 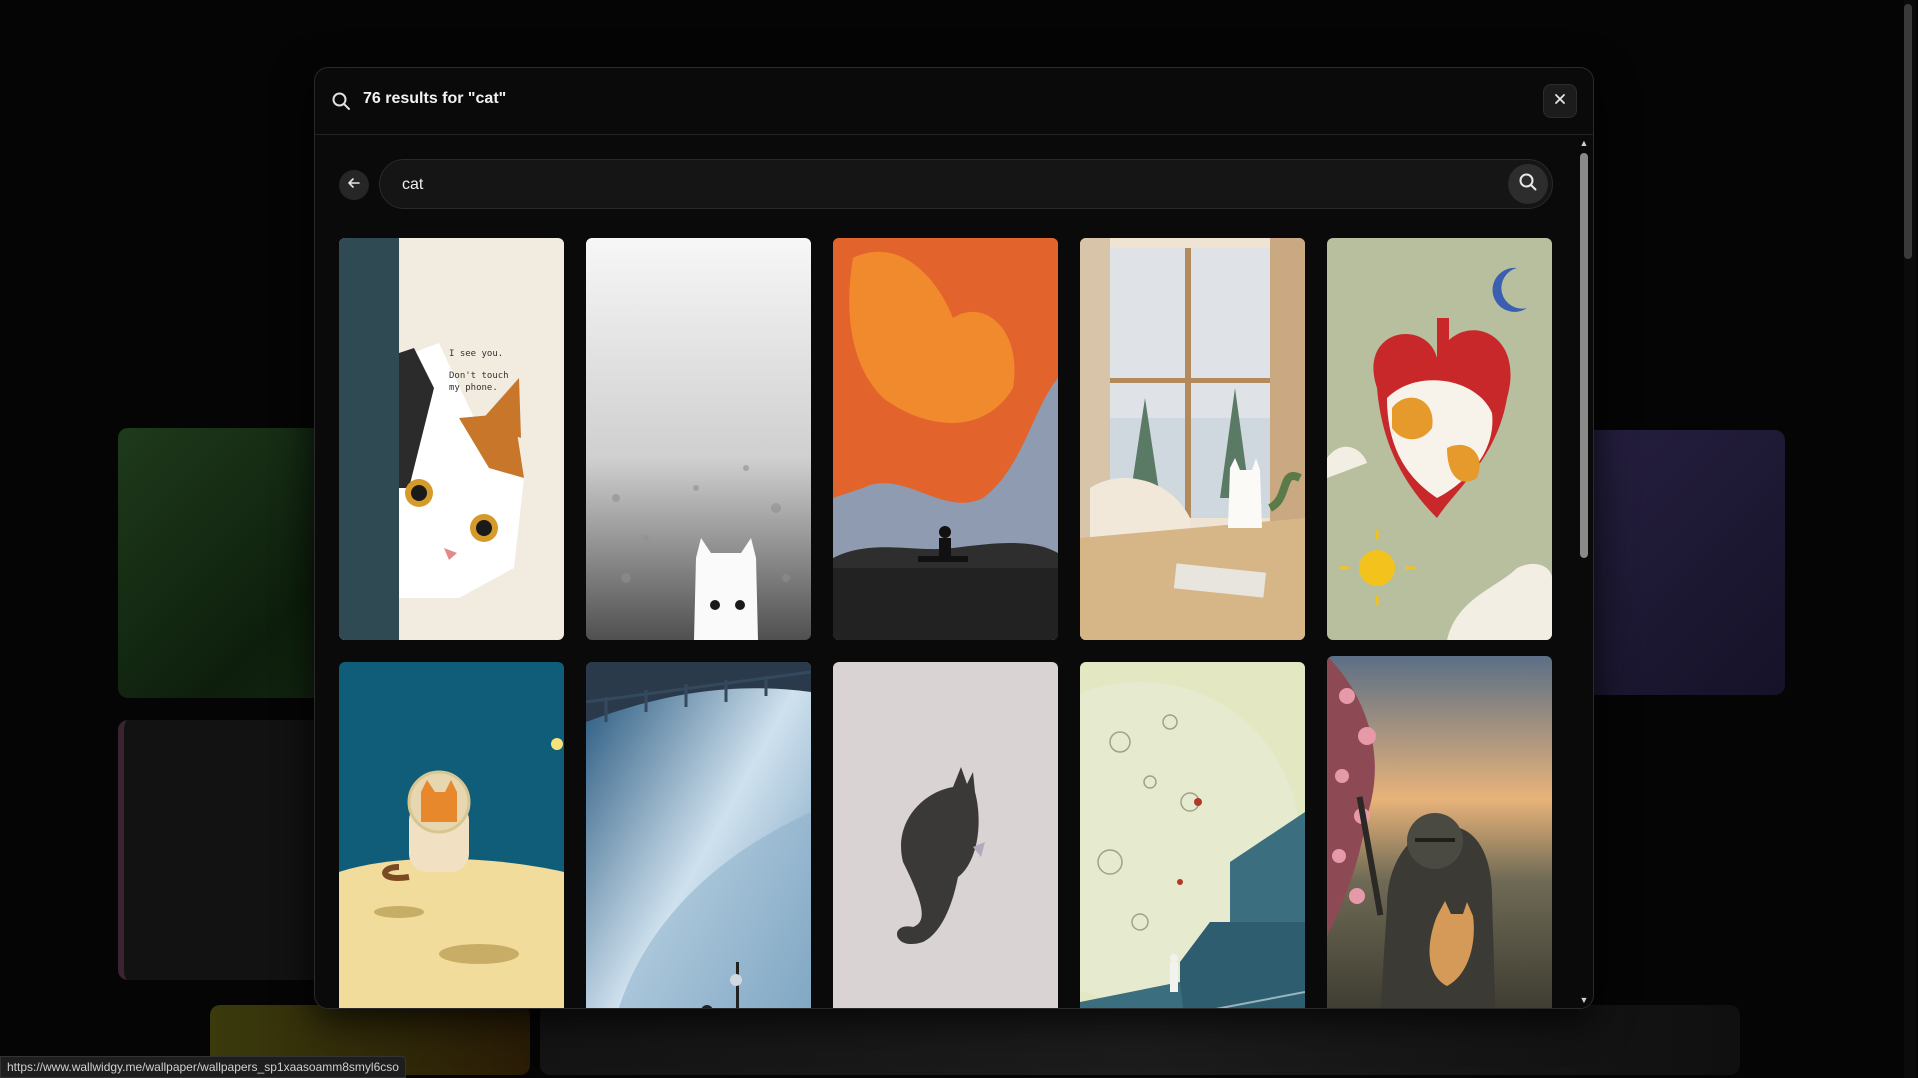 I want to click on modal-header: 76 results for "cat", so click(x=954, y=101).